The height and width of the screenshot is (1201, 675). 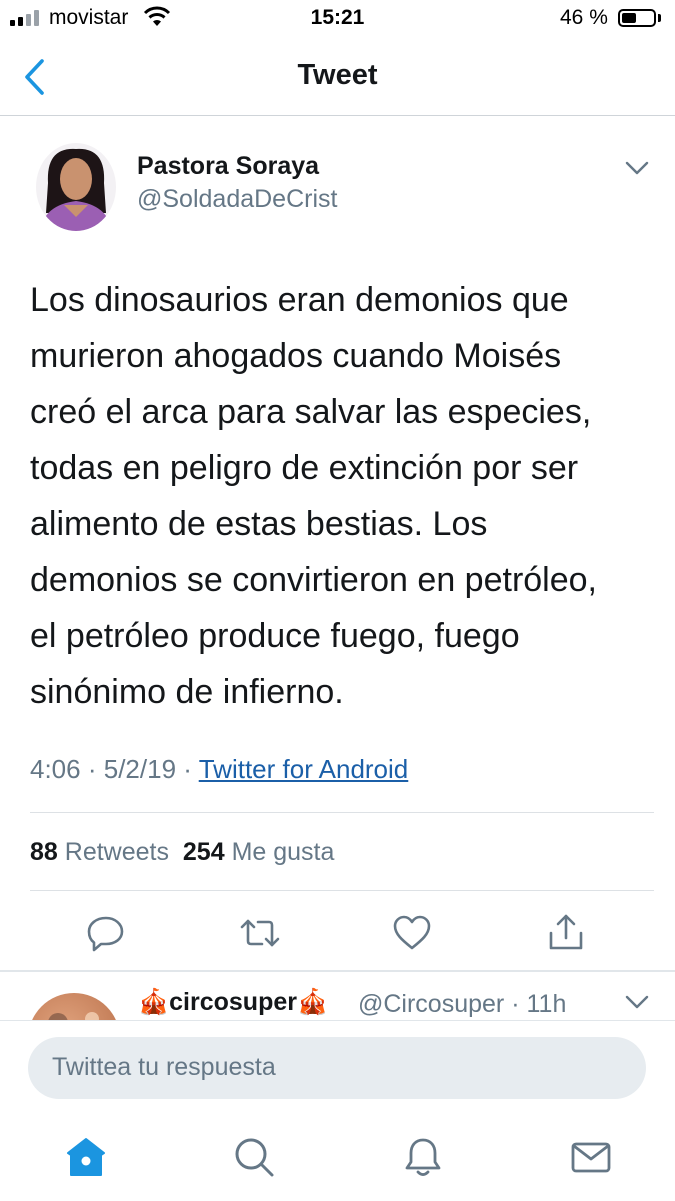 I want to click on display-name: Pastora Soraya, so click(x=228, y=166).